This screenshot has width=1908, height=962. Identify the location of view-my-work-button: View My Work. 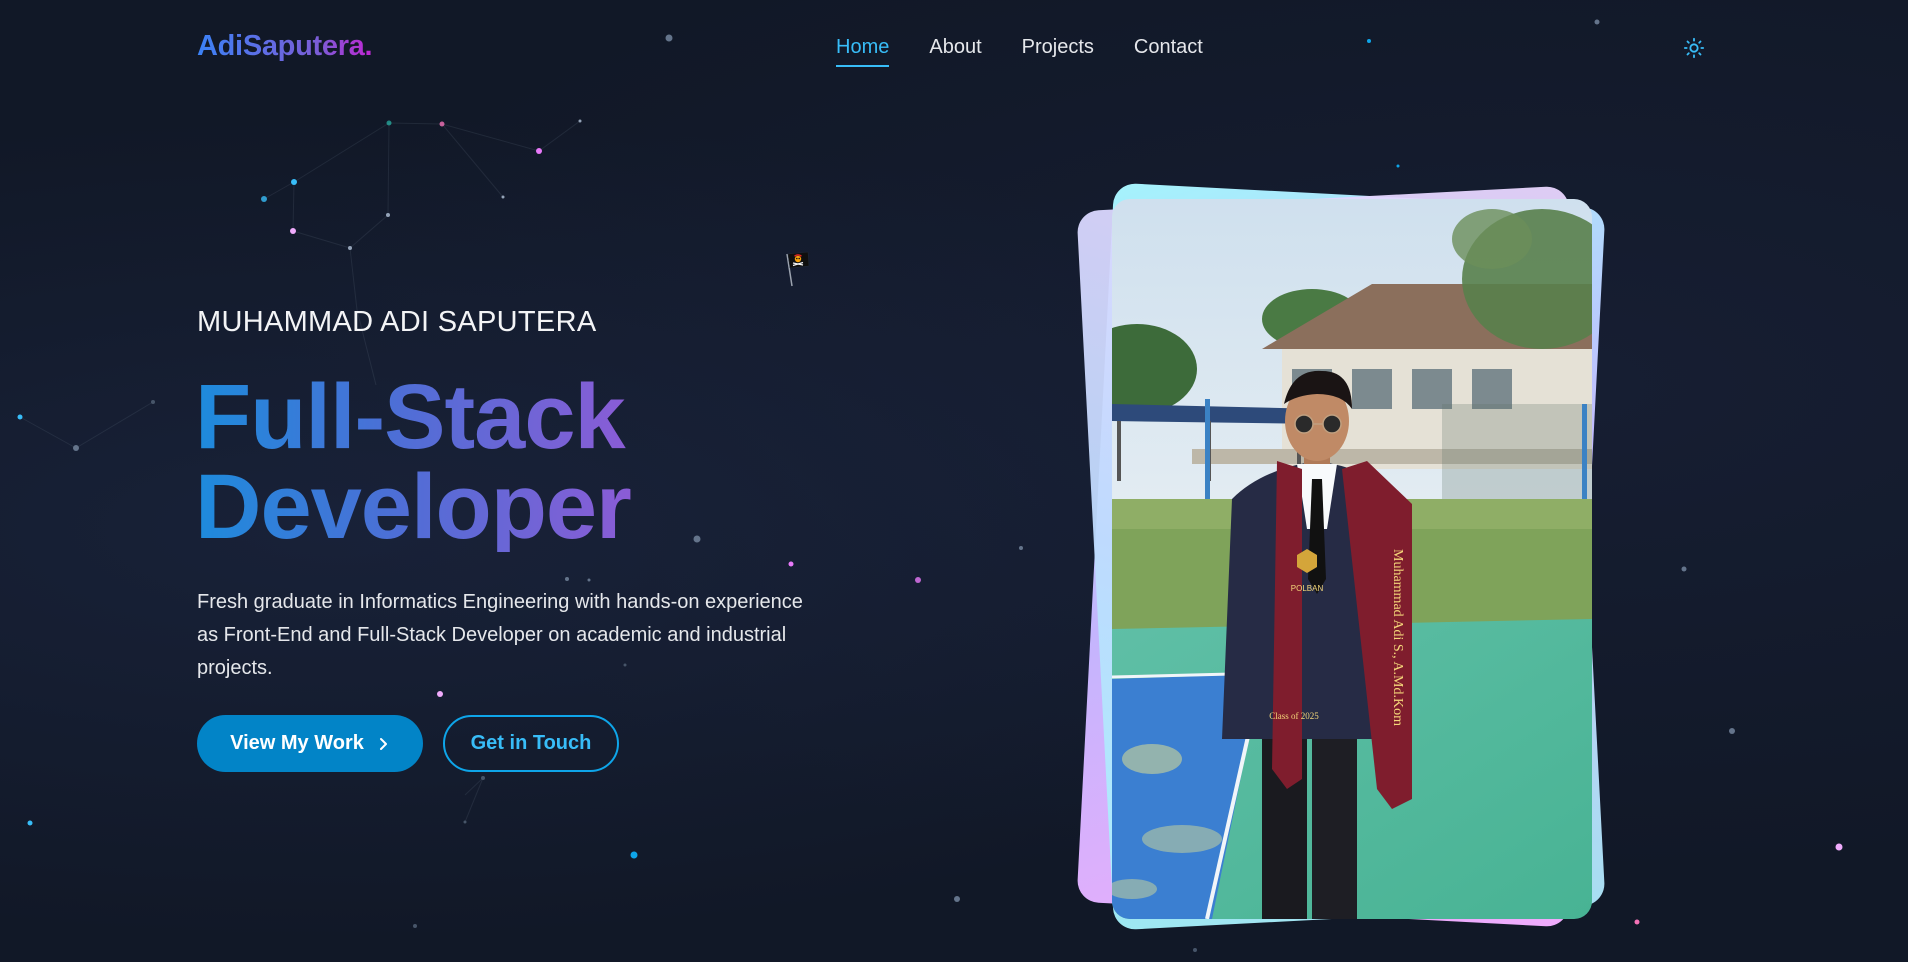
(310, 743).